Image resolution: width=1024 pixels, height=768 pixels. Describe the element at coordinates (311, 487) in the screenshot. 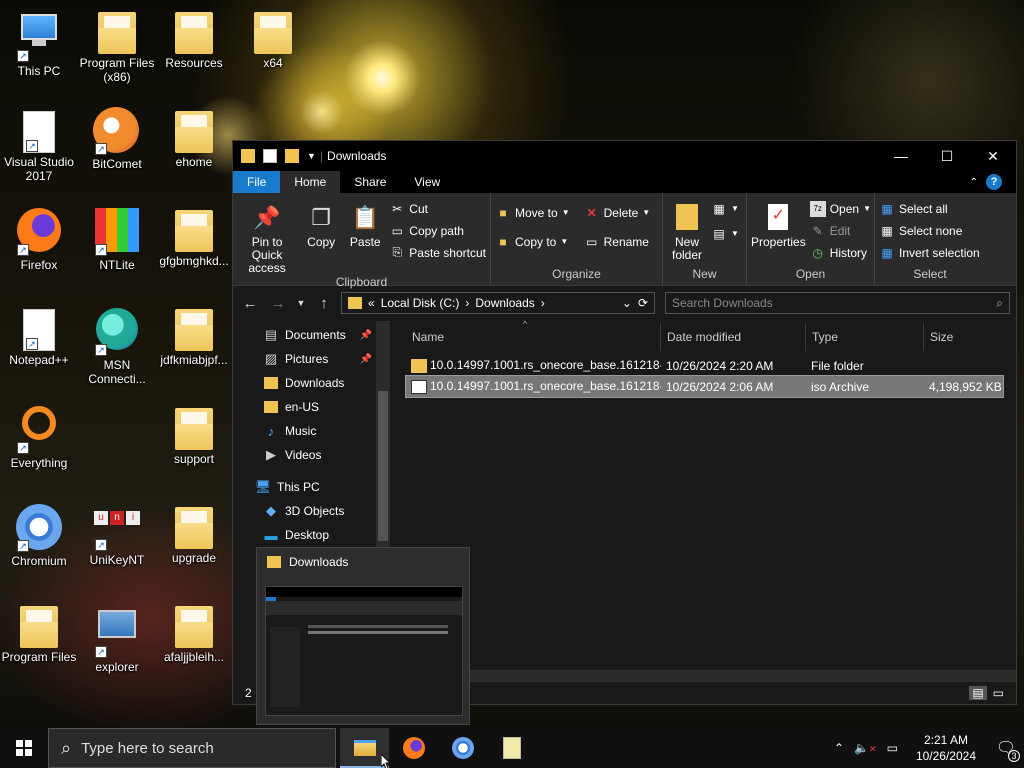

I see `nav-this-pc: 🖥 This PC` at that location.